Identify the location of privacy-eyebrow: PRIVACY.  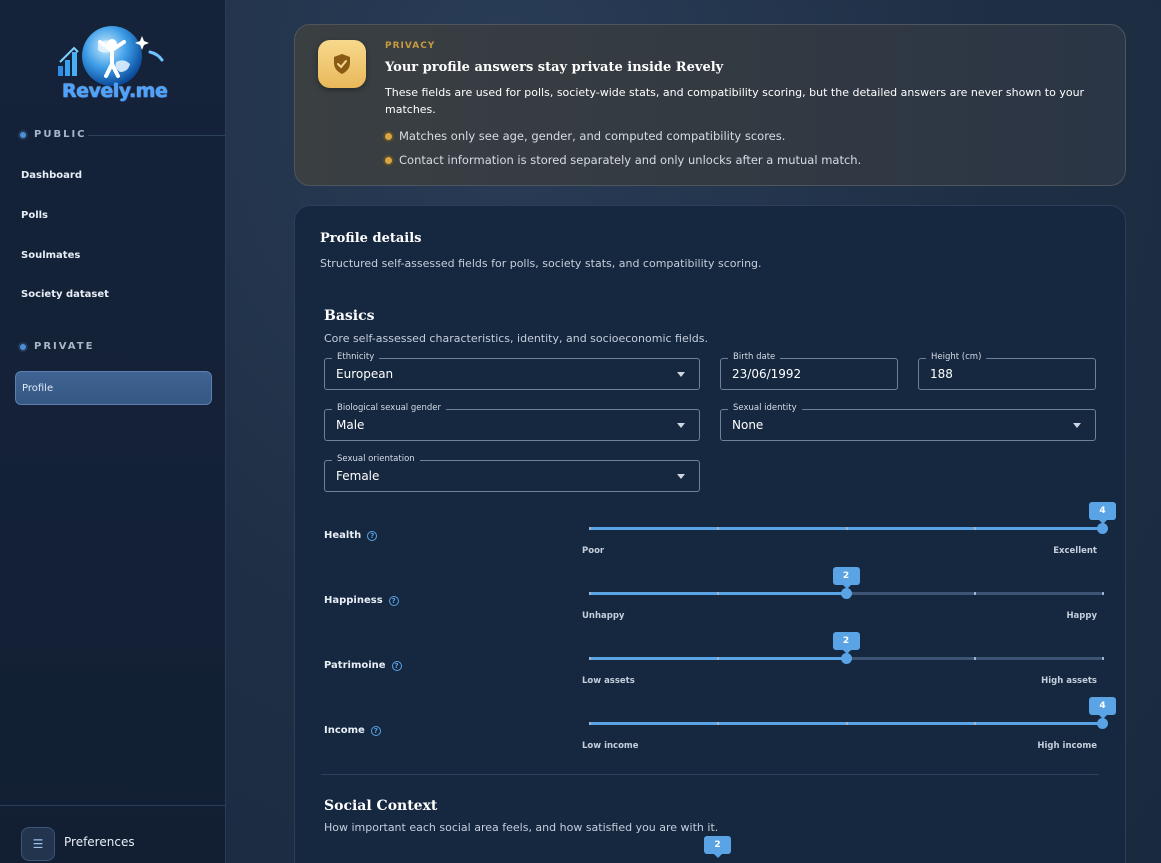
(410, 46).